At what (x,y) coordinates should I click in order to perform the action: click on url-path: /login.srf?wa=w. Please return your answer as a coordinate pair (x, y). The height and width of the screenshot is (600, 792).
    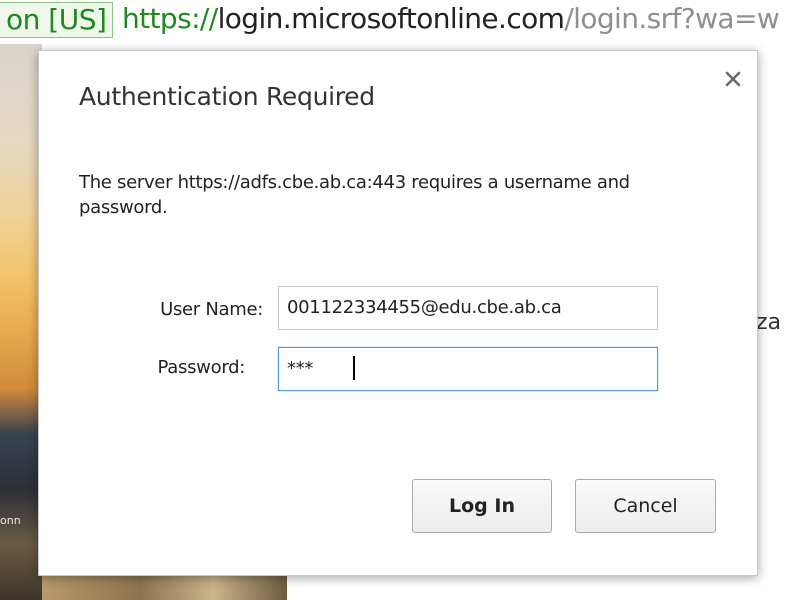
    Looking at the image, I should click on (672, 18).